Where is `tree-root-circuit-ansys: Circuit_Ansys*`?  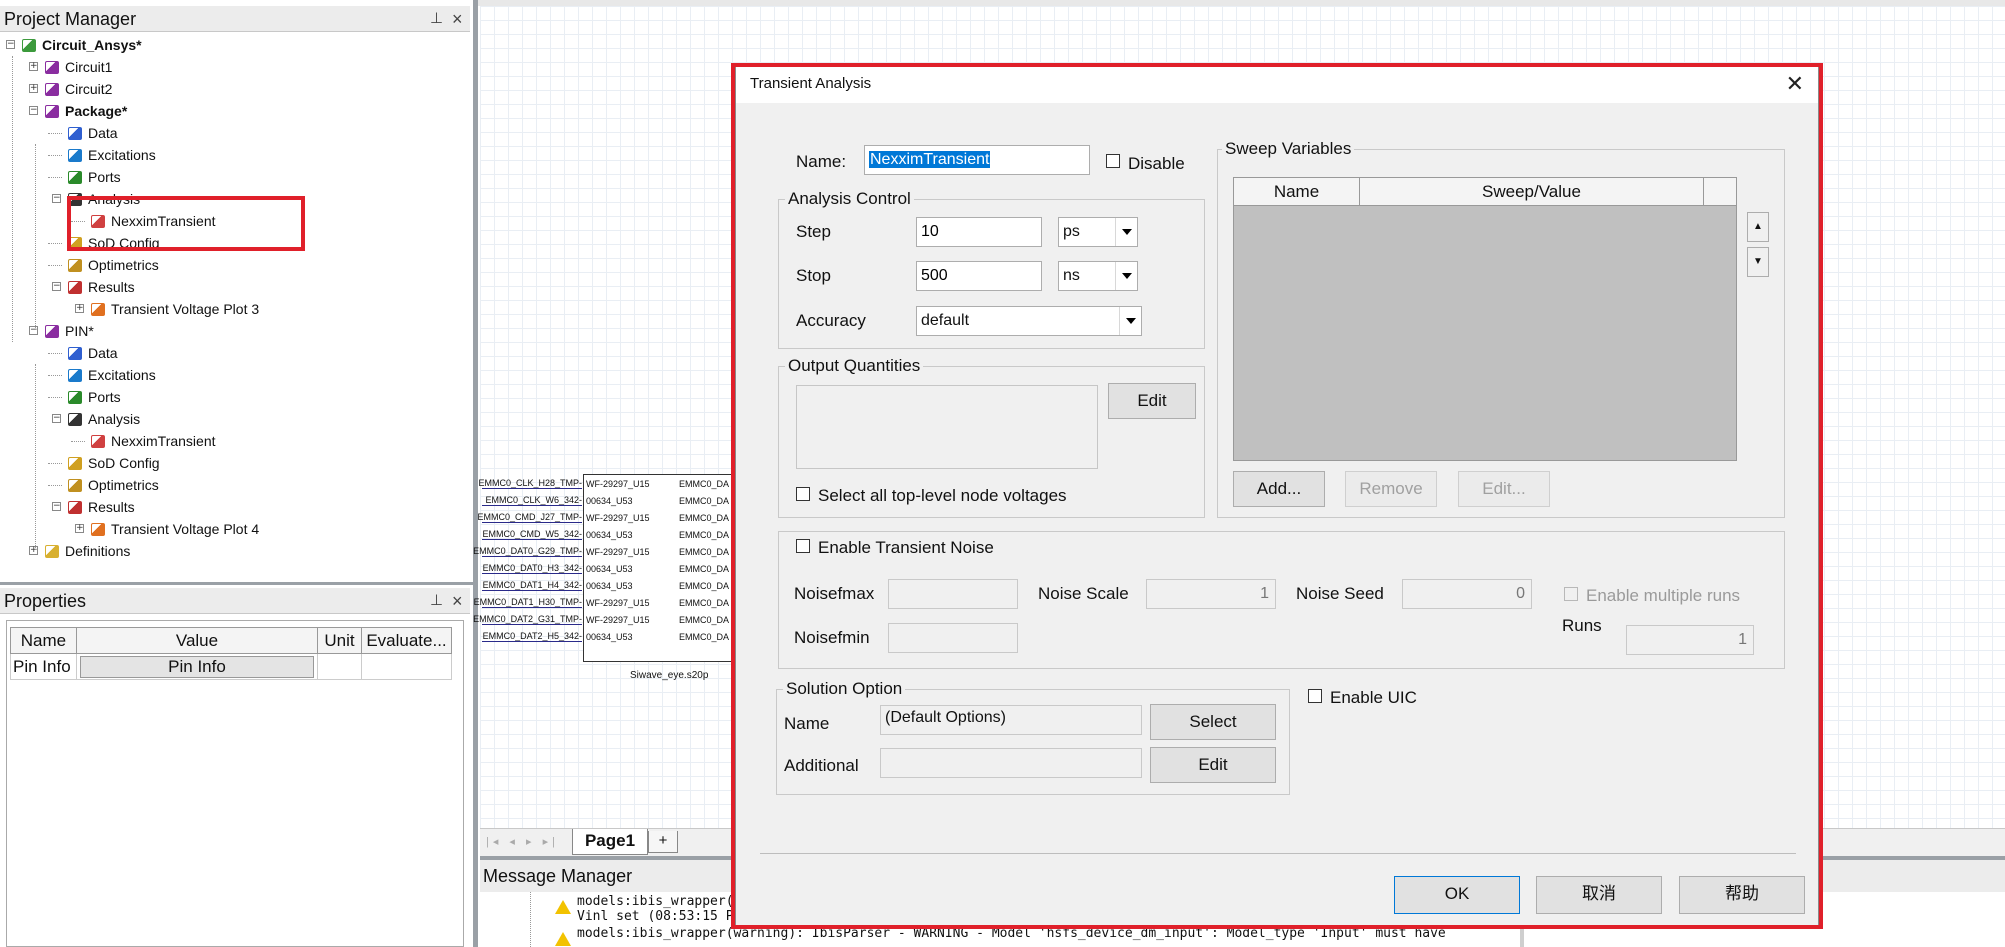 tree-root-circuit-ansys: Circuit_Ansys* is located at coordinates (82, 45).